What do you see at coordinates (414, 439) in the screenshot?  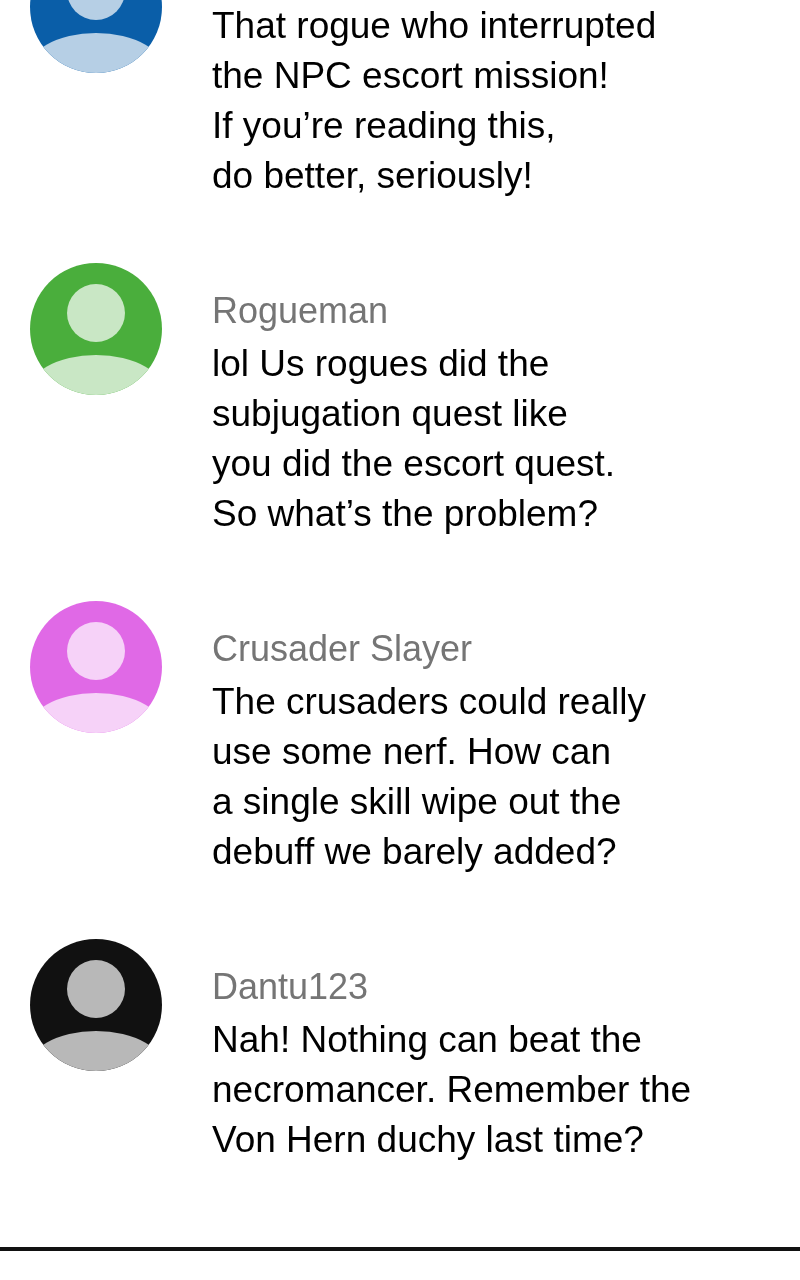 I see `comment-text: lol Us rogues did the subjugation quest like you did the escort quest. So what’s the problem?` at bounding box center [414, 439].